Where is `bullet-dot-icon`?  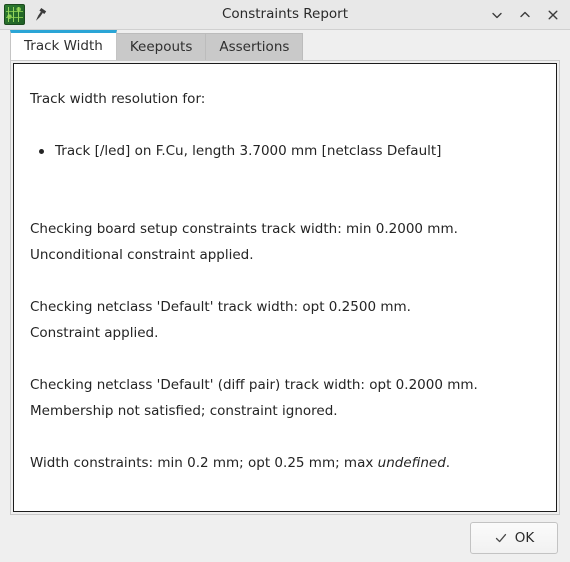 bullet-dot-icon is located at coordinates (41, 151).